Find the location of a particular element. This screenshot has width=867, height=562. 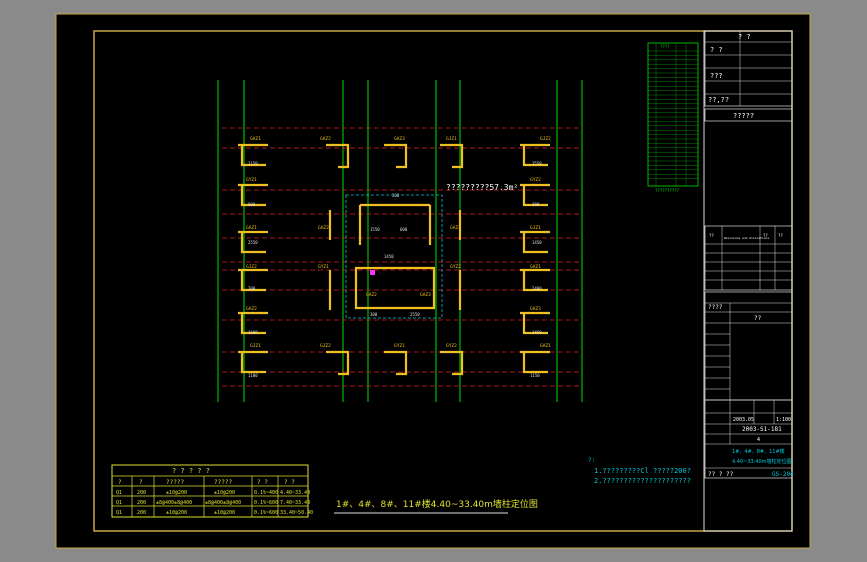

version-value: 4 is located at coordinates (758, 440).